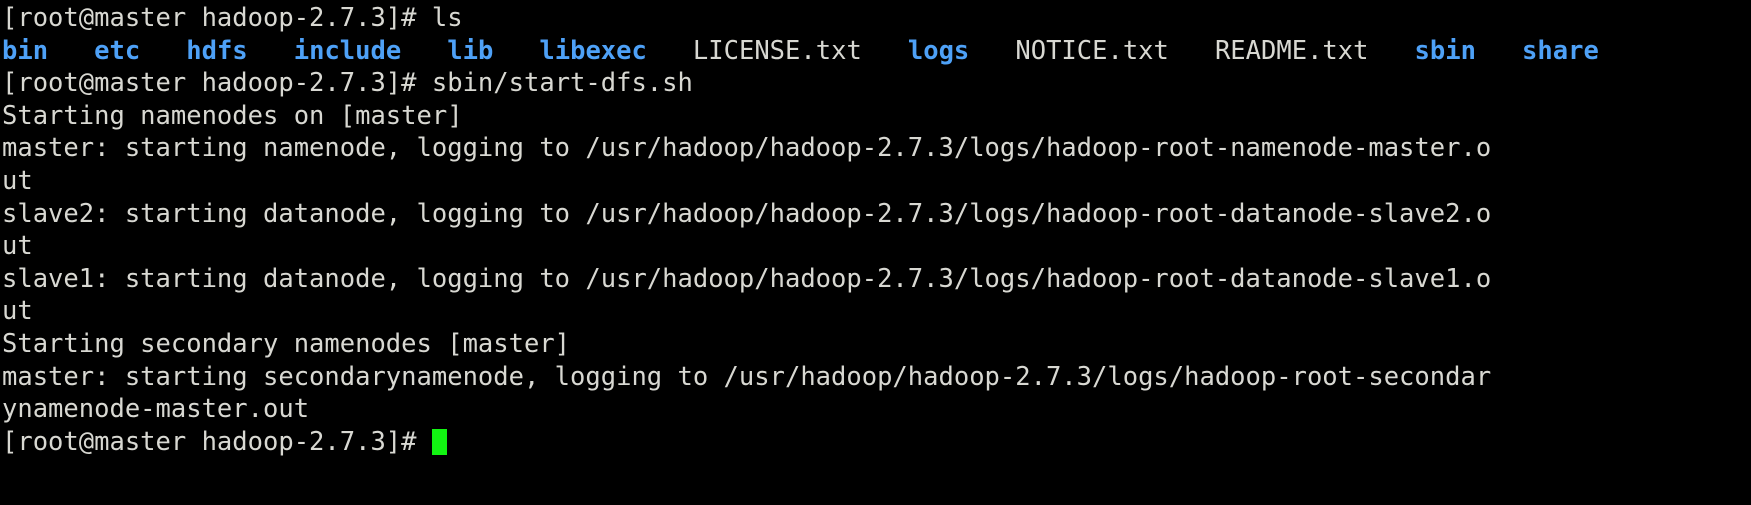 This screenshot has height=505, width=1751. I want to click on dir-logs: logs, so click(938, 50).